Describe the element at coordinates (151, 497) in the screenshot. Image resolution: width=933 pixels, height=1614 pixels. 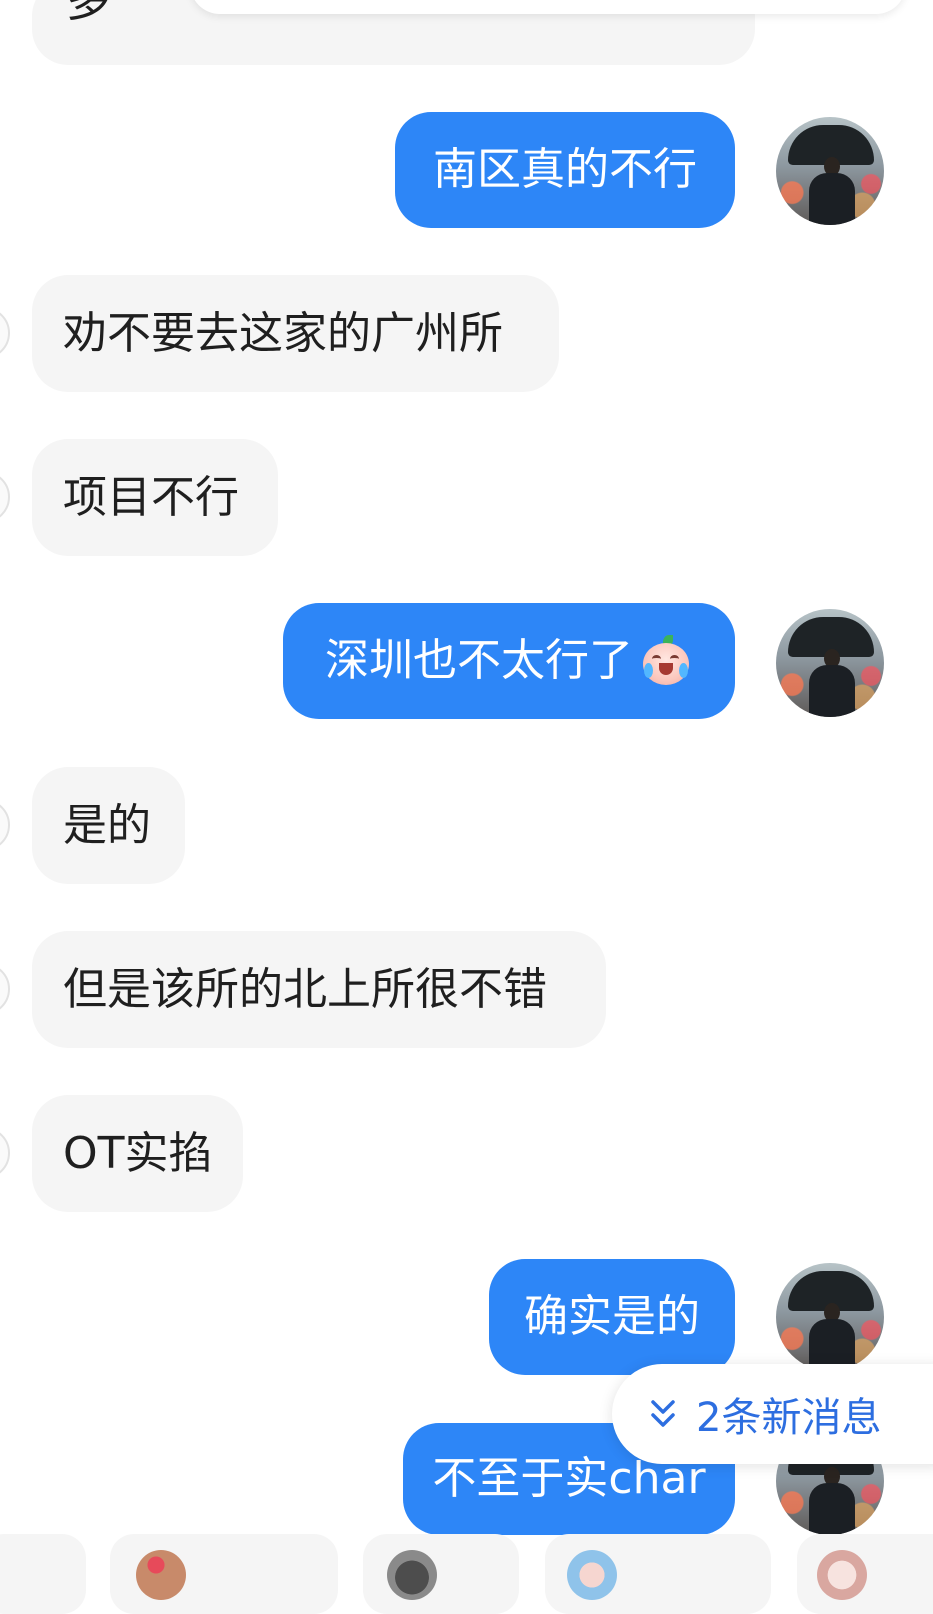
I see `message-text: 项目不行` at that location.